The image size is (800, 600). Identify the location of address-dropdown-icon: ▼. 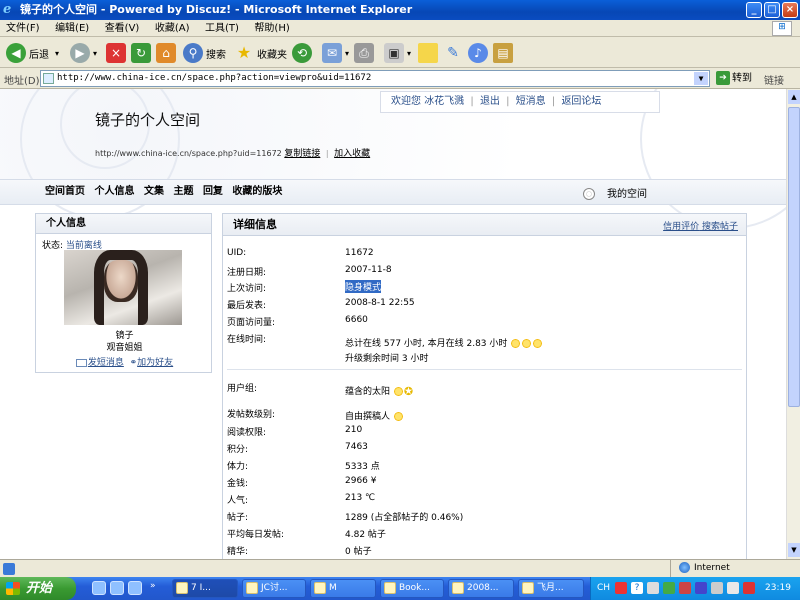
(701, 78).